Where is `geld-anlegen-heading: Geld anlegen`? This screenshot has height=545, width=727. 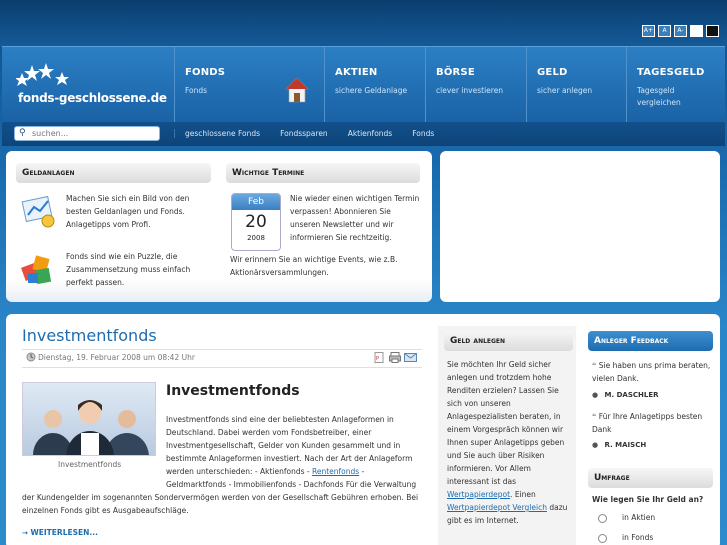 geld-anlegen-heading: Geld anlegen is located at coordinates (508, 341).